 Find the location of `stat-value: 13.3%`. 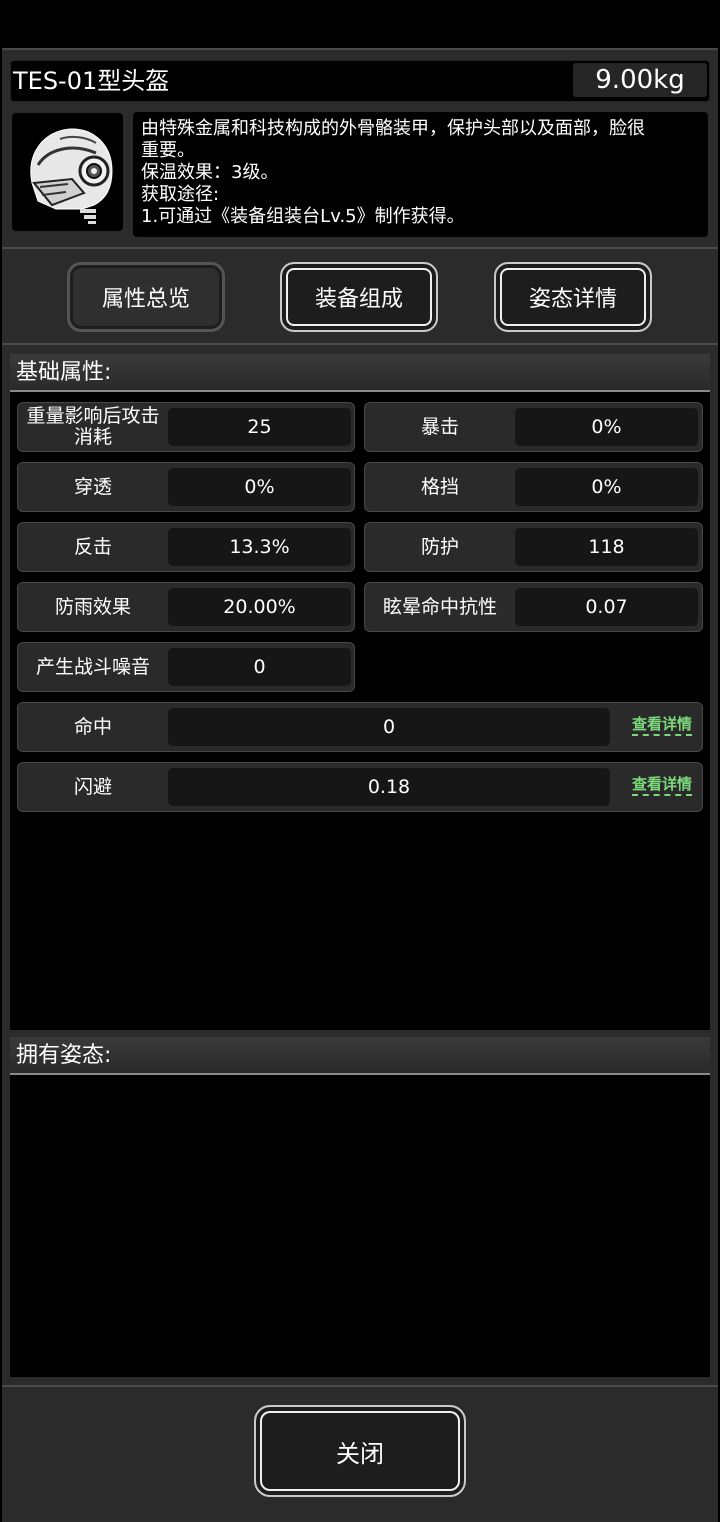

stat-value: 13.3% is located at coordinates (259, 547).